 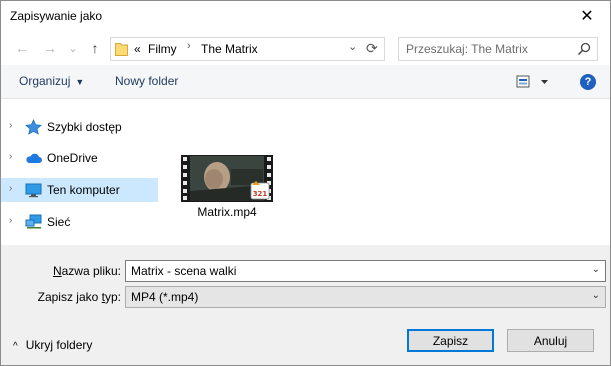 I want to click on hide-folders-button: ^ Ukryj foldery, so click(x=52, y=345).